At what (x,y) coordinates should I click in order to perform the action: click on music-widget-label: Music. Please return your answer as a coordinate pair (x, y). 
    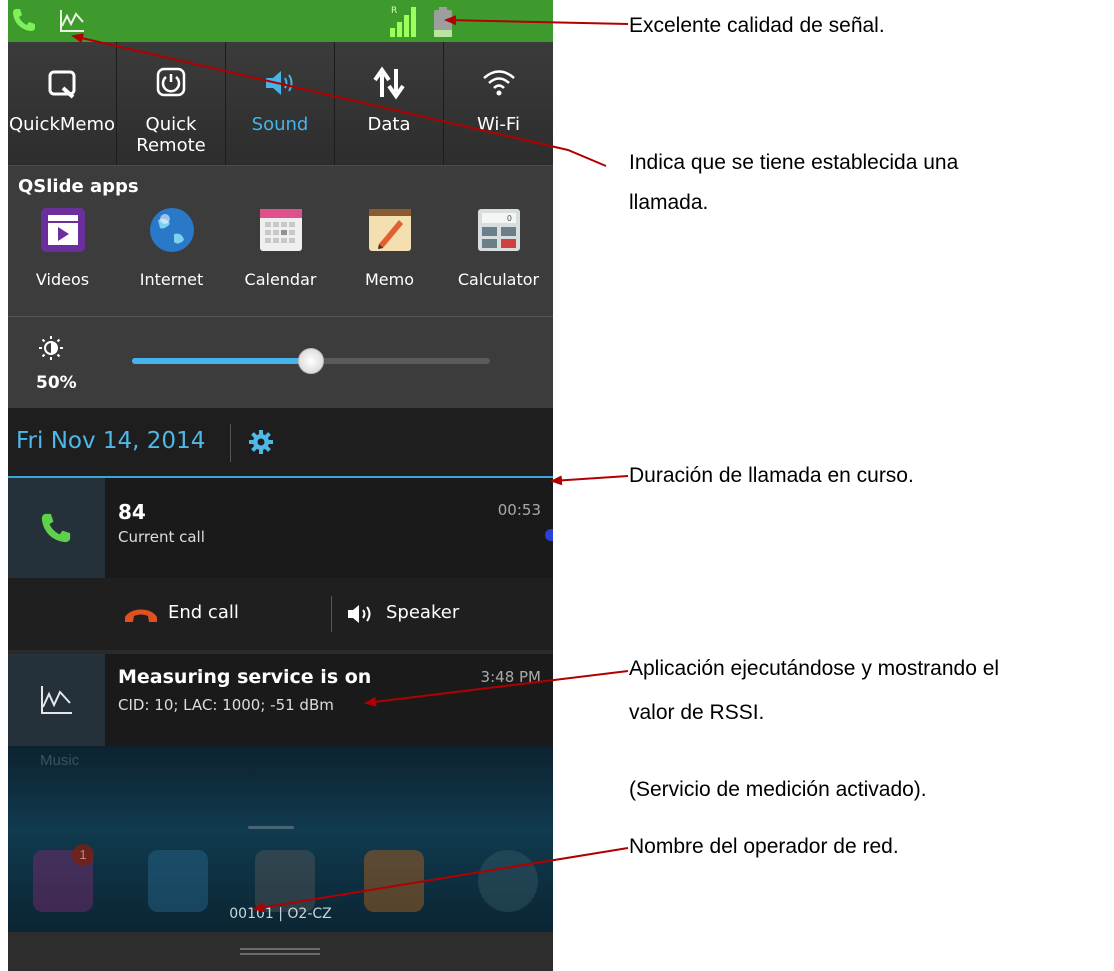
    Looking at the image, I should click on (60, 760).